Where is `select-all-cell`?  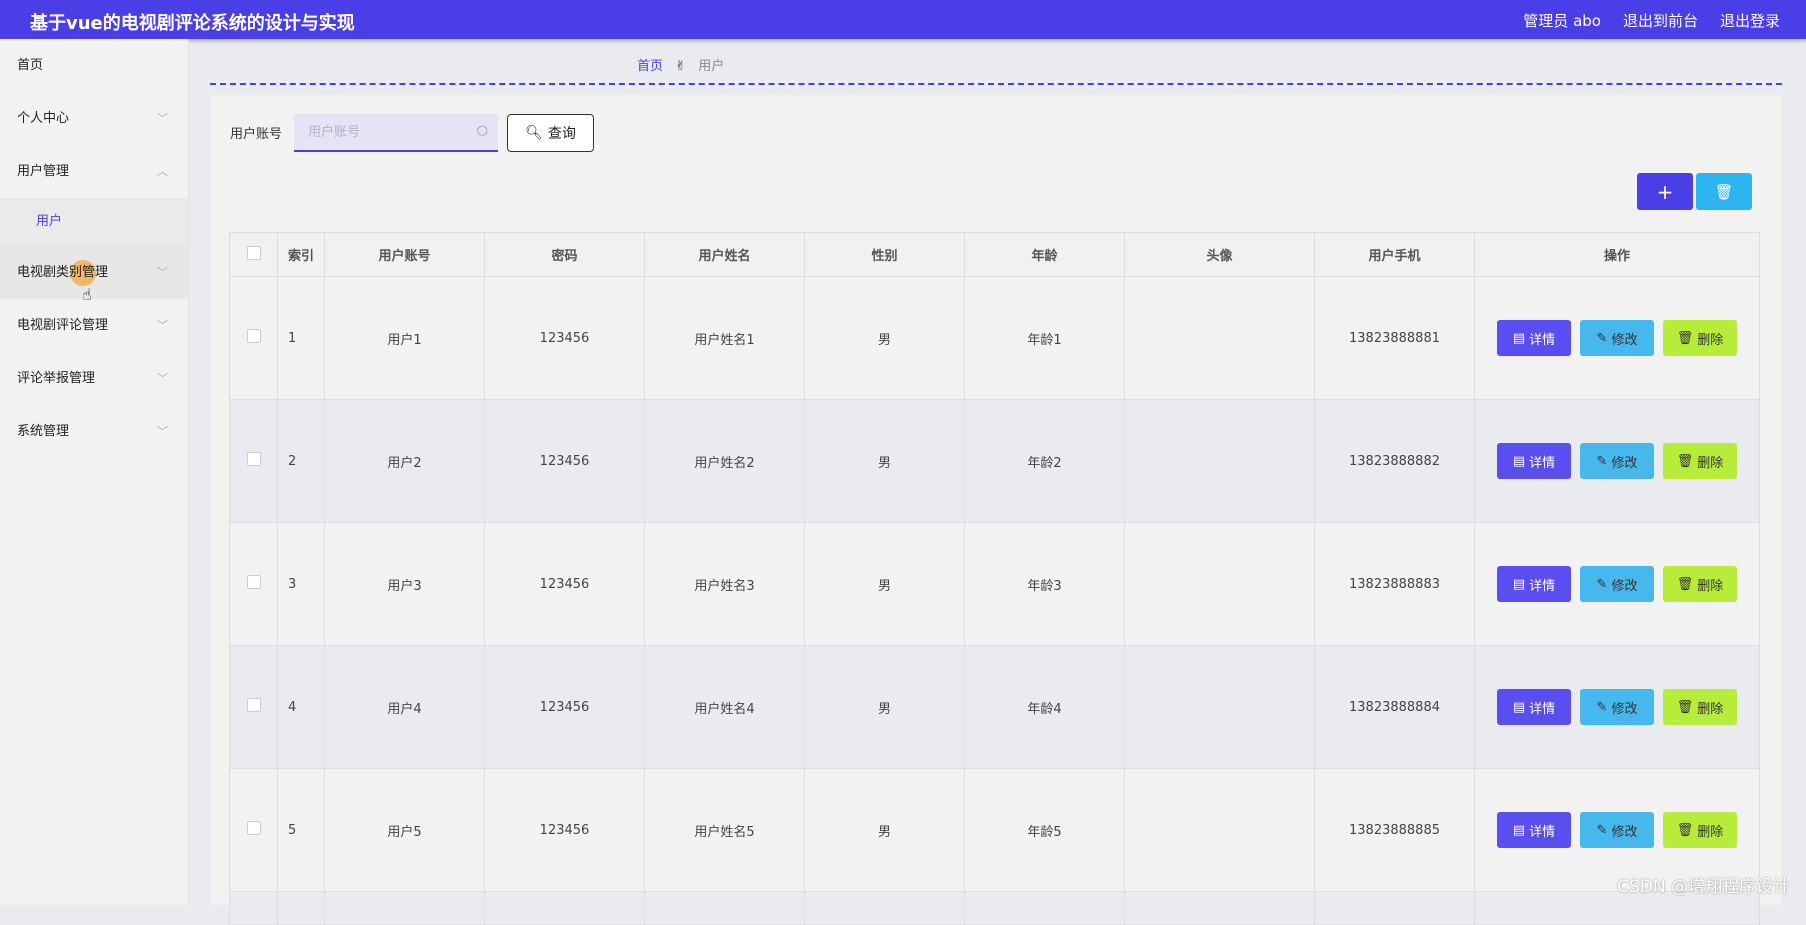 select-all-cell is located at coordinates (253, 254).